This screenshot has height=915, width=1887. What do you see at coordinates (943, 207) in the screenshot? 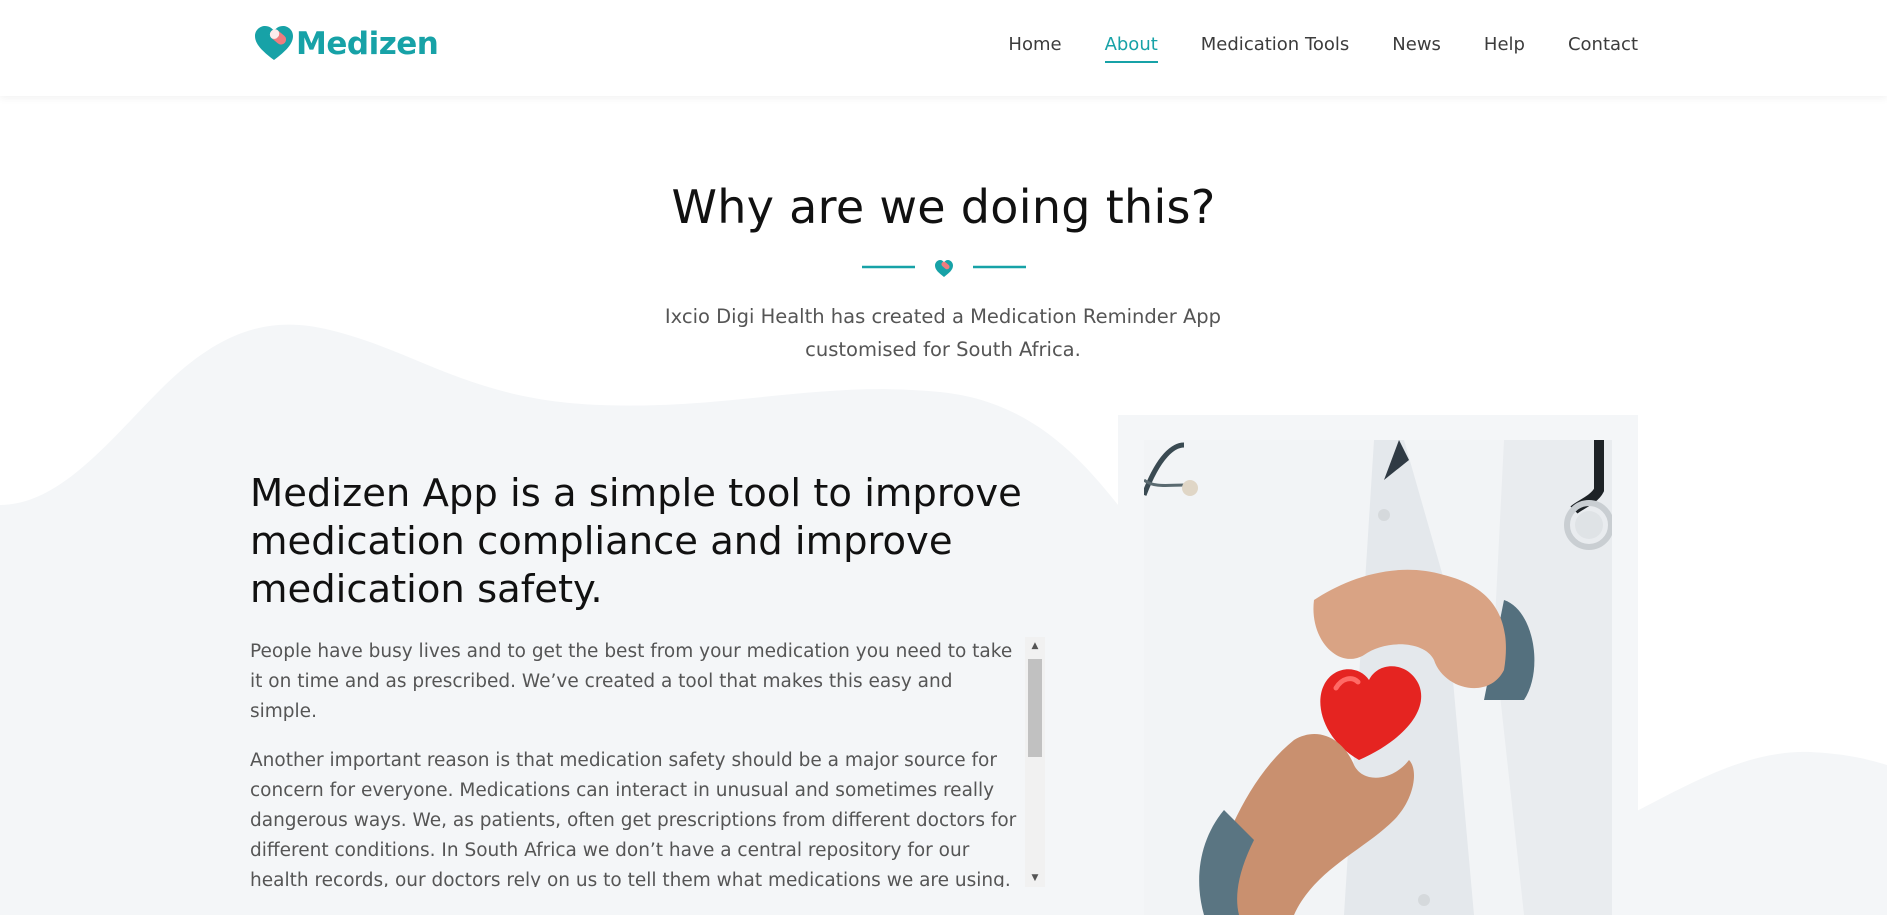
I see `section-title: Why are we doing this?` at bounding box center [943, 207].